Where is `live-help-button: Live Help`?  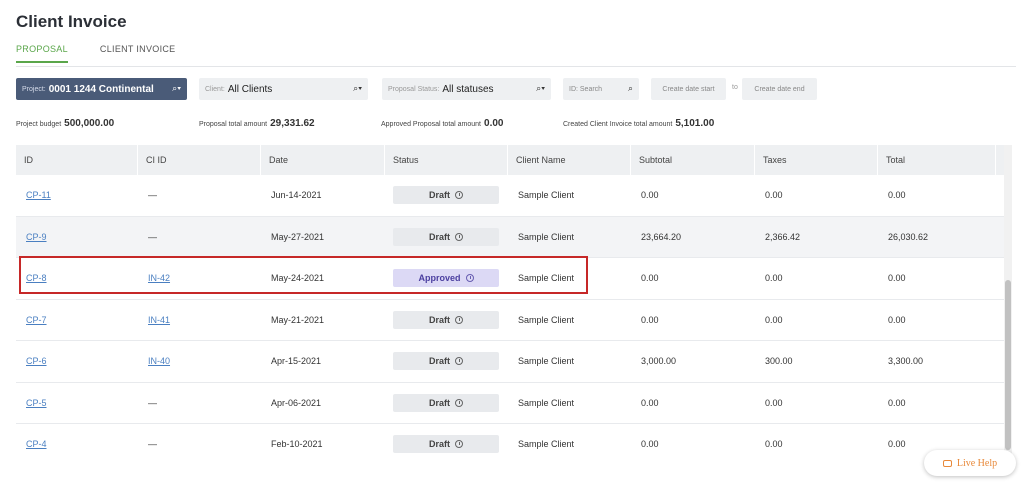
live-help-button: Live Help is located at coordinates (970, 463).